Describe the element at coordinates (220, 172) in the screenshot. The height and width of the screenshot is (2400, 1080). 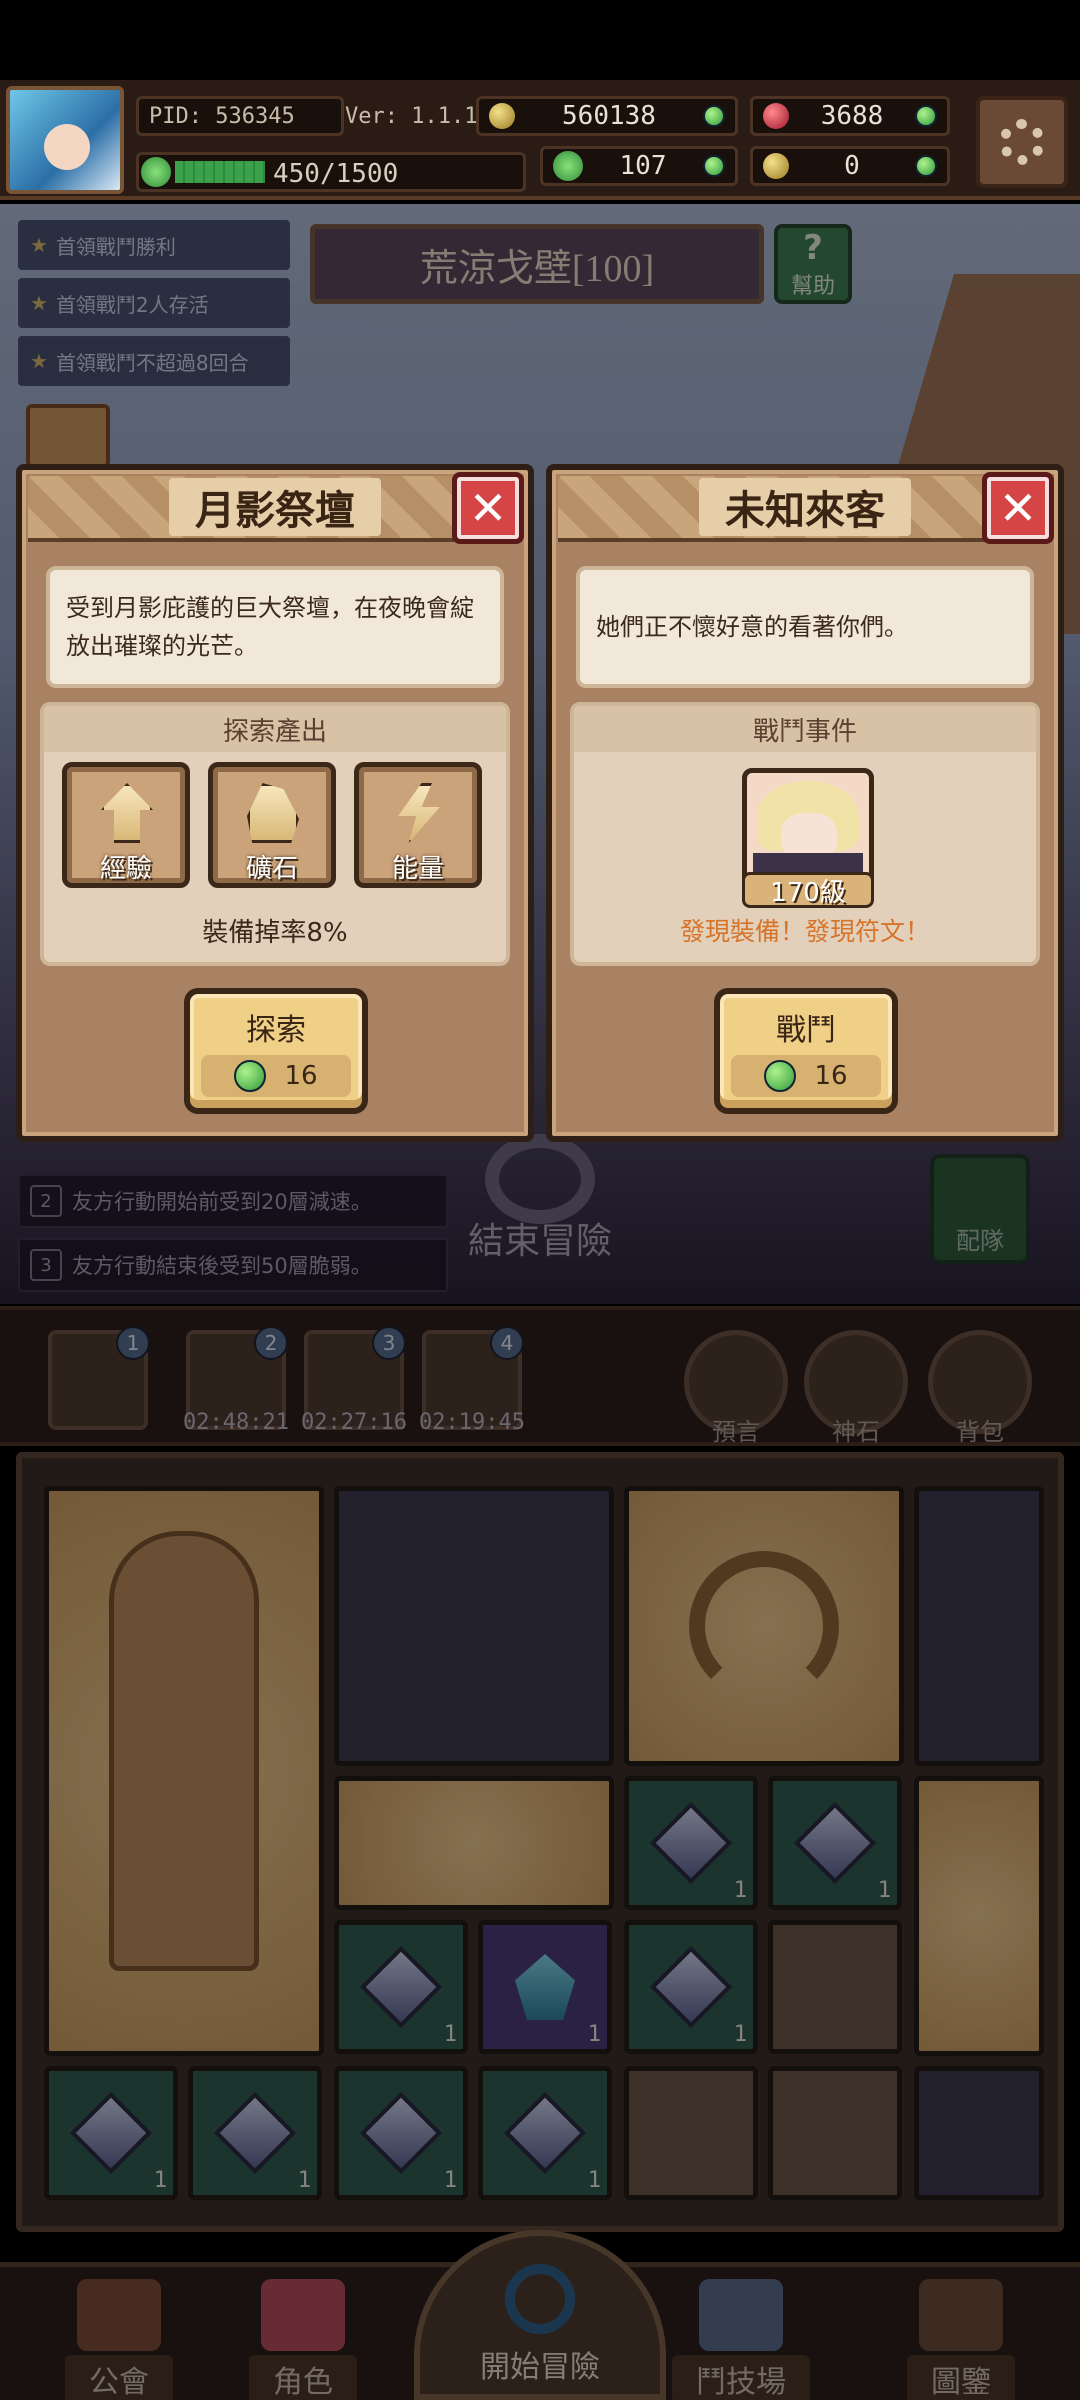
I see `experience-fill` at that location.